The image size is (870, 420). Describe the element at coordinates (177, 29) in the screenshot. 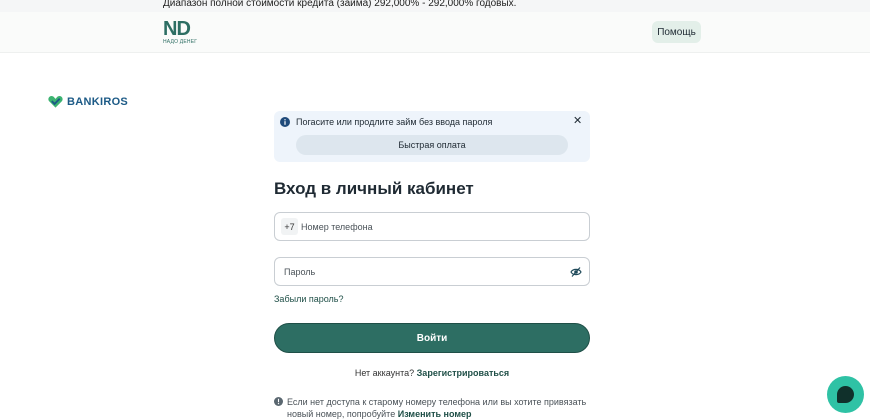

I see `logo-mark: ND` at that location.